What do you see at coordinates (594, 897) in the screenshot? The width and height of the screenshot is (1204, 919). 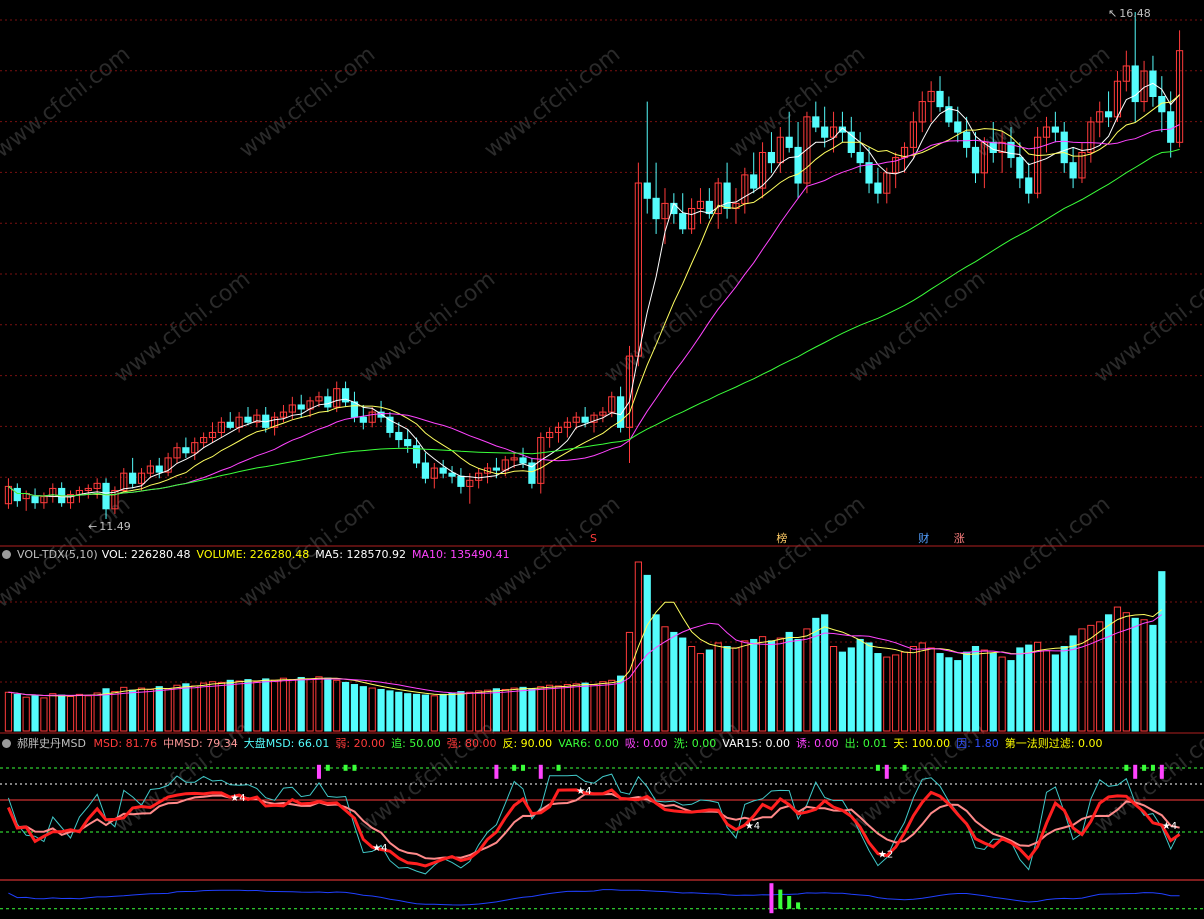 I see `factor-line` at bounding box center [594, 897].